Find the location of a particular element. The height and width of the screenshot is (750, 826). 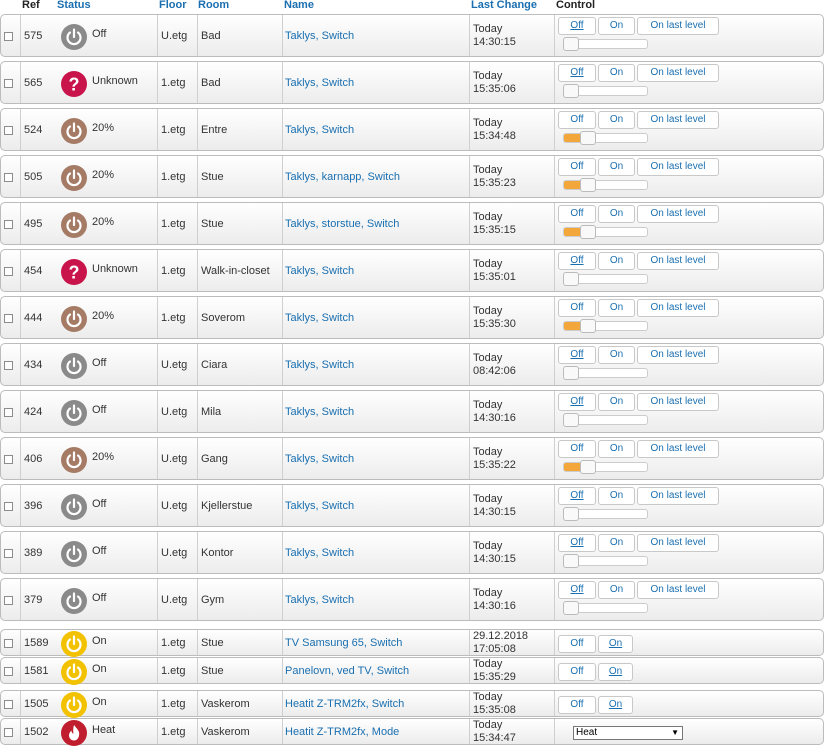

header-ref: Ref is located at coordinates (31, 6).